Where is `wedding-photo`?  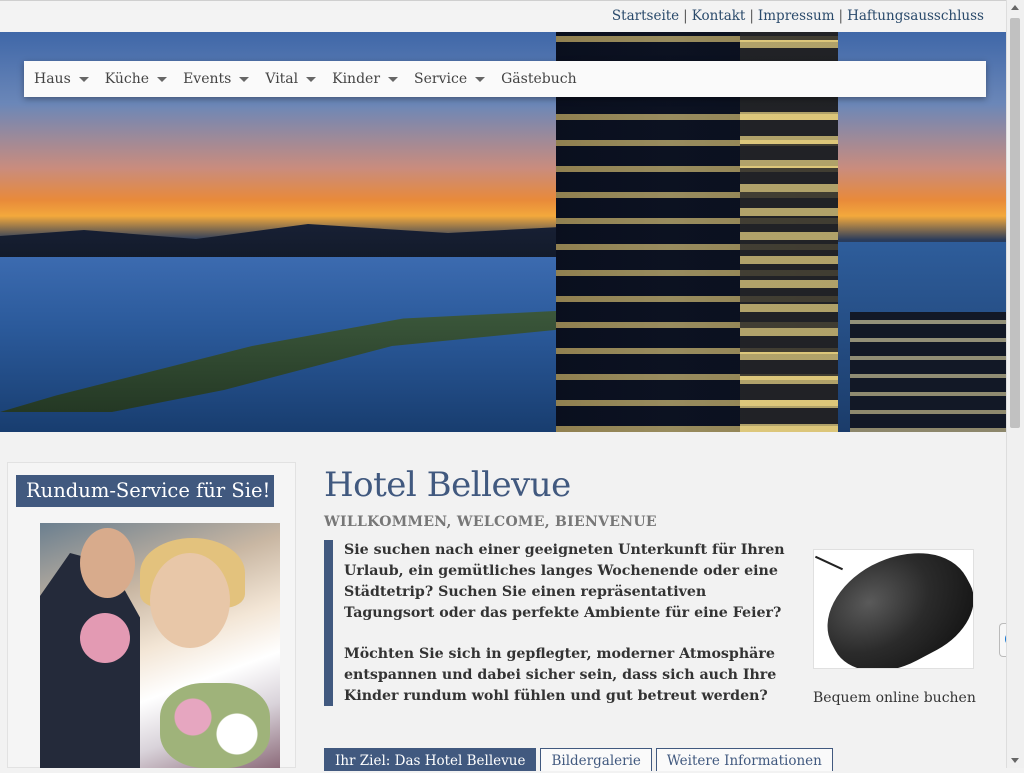 wedding-photo is located at coordinates (160, 645).